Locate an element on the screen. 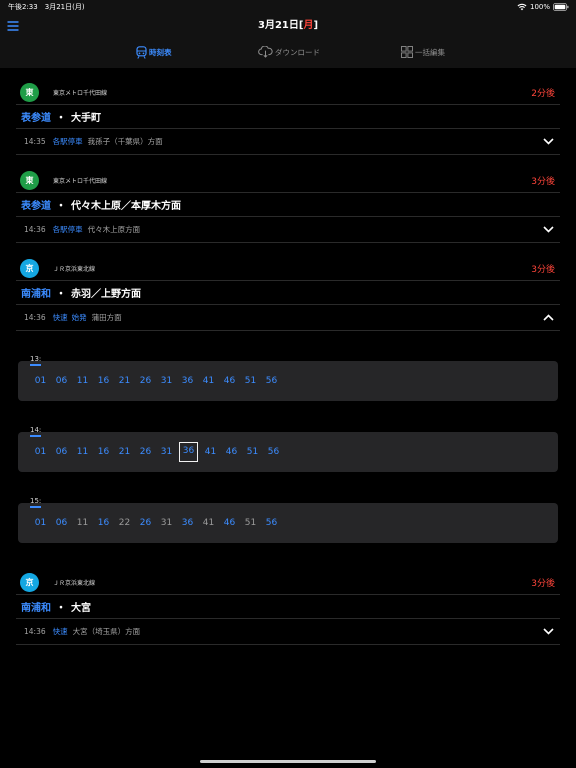  home-indicator is located at coordinates (288, 761).